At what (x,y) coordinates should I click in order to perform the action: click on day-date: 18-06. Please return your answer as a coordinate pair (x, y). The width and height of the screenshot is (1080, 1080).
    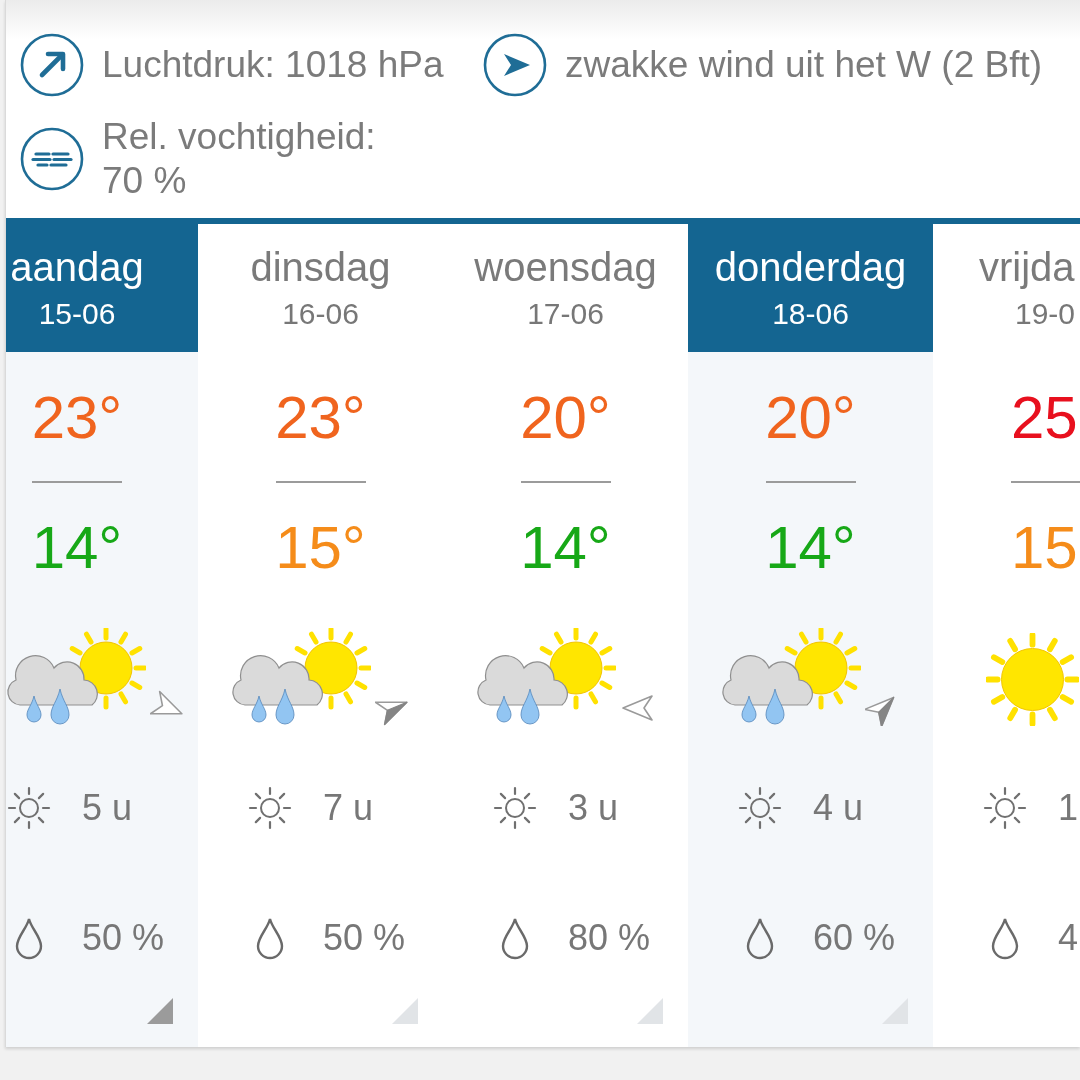
    Looking at the image, I should click on (810, 313).